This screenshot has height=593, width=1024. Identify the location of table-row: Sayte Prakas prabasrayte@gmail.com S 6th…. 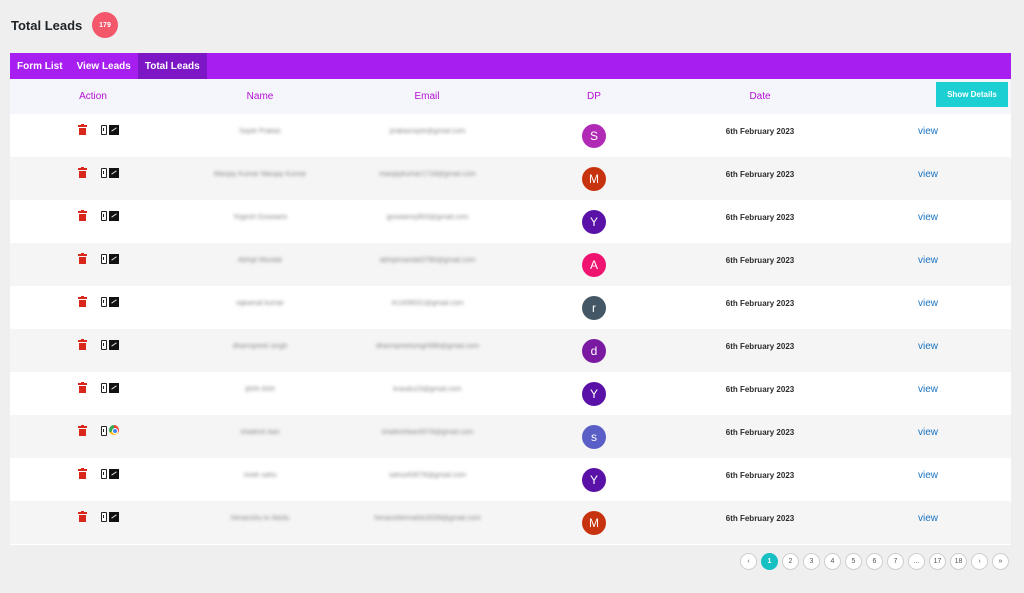
(510, 135).